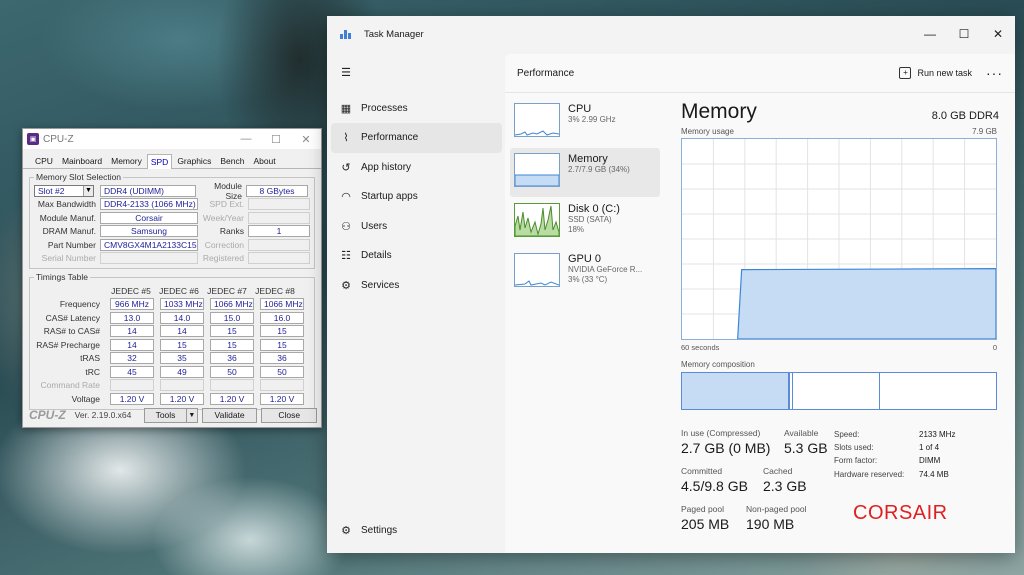 The height and width of the screenshot is (575, 1024). I want to click on memory-composition-label: Memory composition, so click(718, 364).